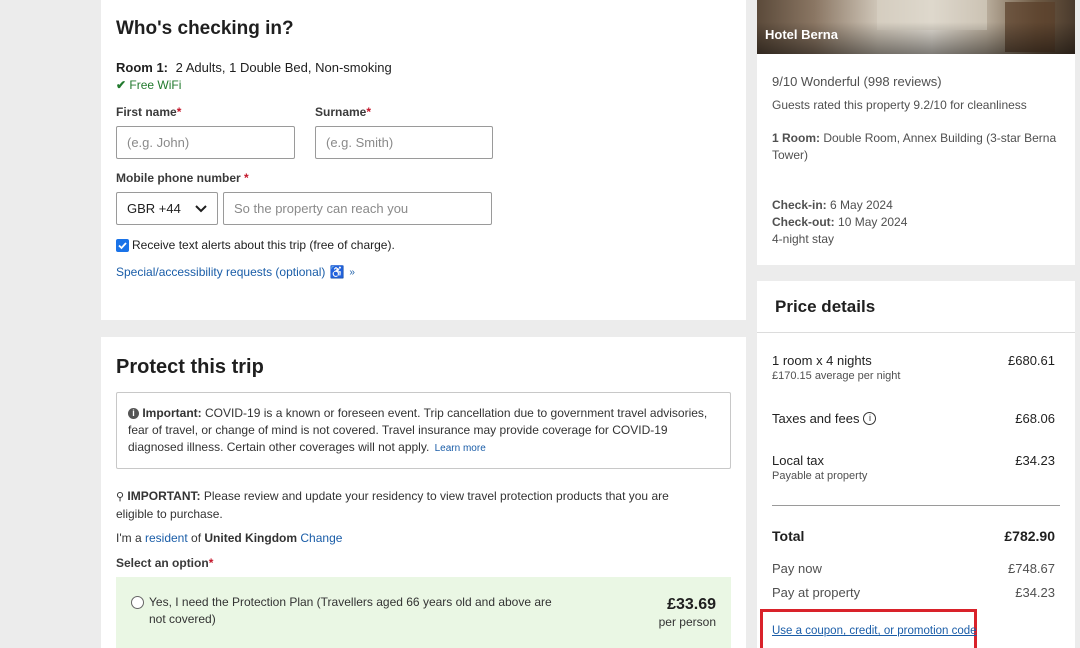 The width and height of the screenshot is (1080, 648). What do you see at coordinates (873, 222) in the screenshot?
I see `checkout-date-value: 10 May 2024` at bounding box center [873, 222].